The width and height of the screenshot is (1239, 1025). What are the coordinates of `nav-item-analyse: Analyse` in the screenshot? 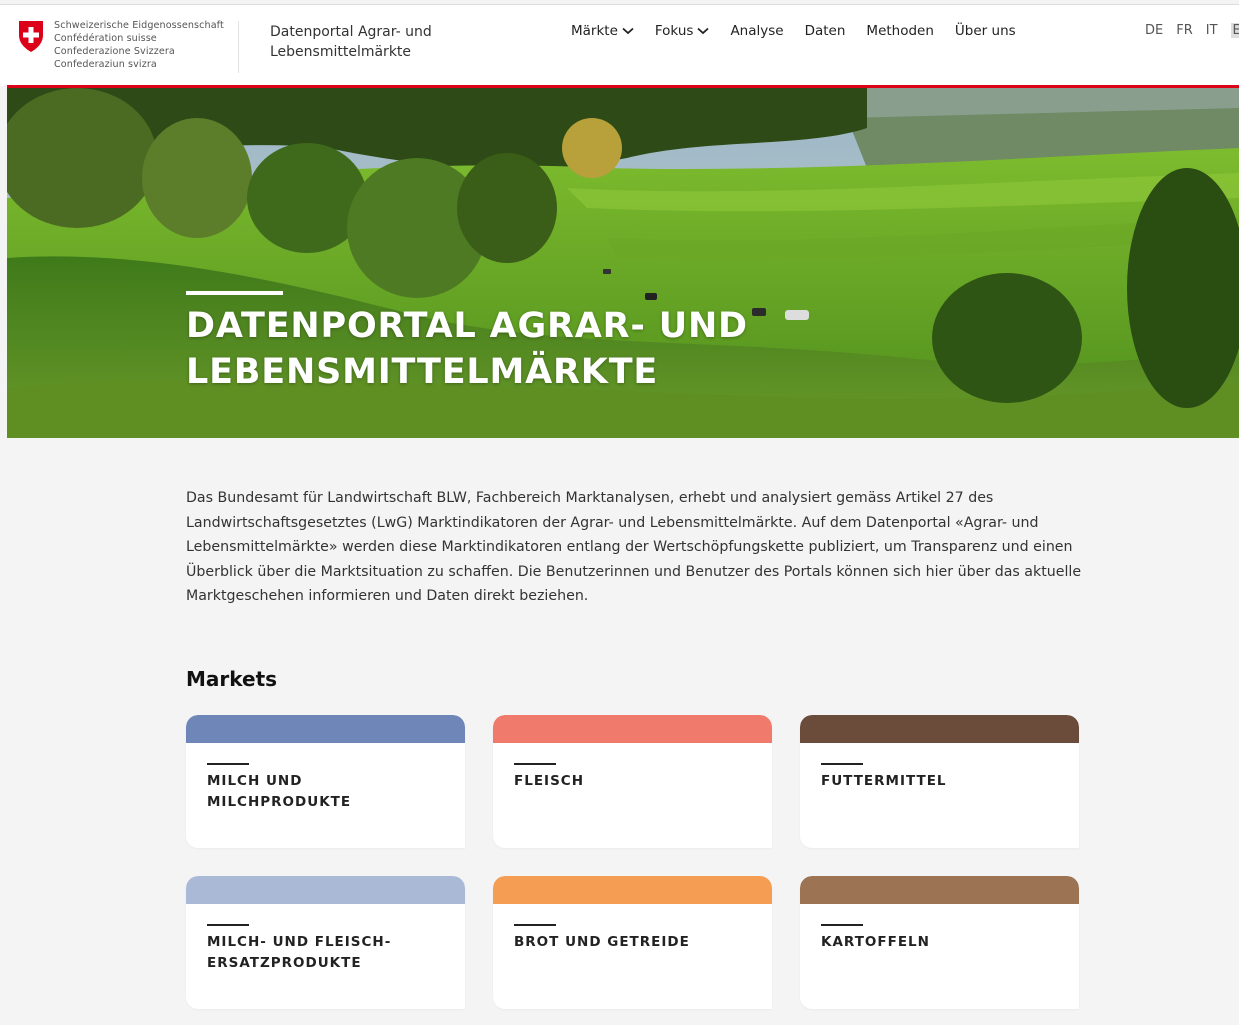 It's located at (756, 31).